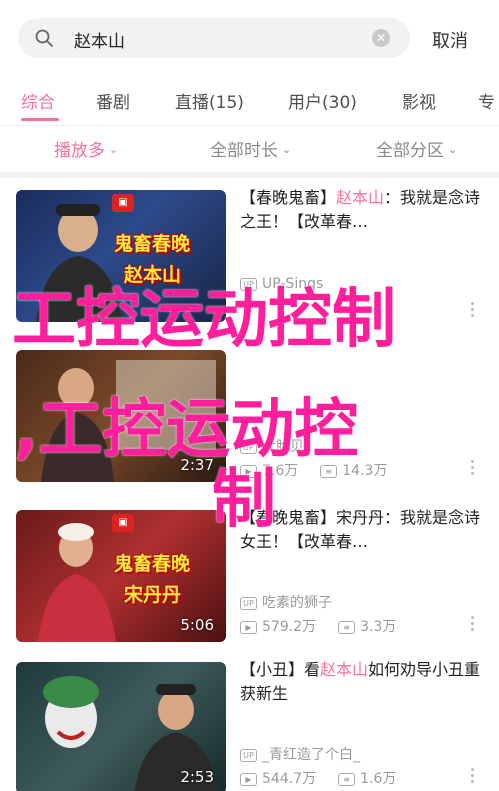  Describe the element at coordinates (288, 197) in the screenshot. I see `title-prefix: 【春晚鬼畜】` at that location.